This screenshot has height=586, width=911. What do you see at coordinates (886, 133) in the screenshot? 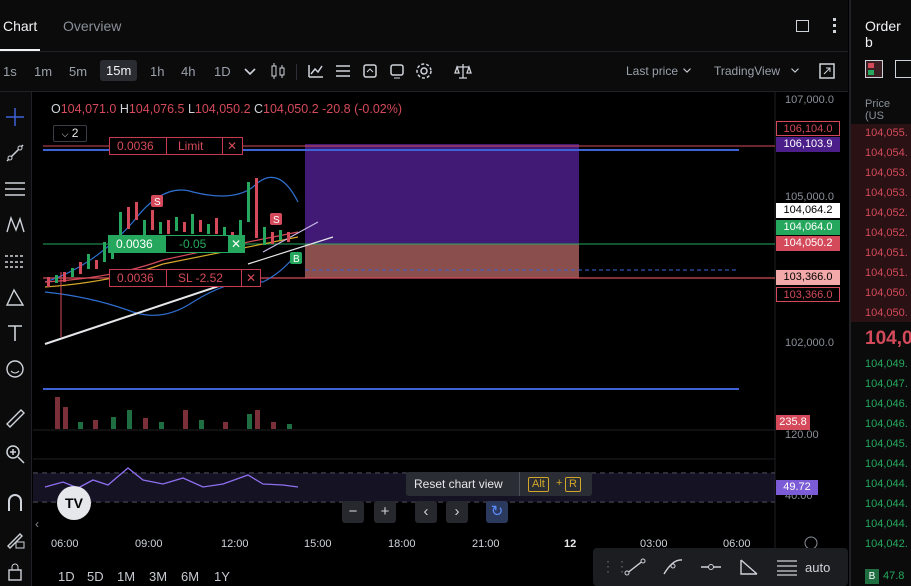
I see `ask-price: 104,055.` at bounding box center [886, 133].